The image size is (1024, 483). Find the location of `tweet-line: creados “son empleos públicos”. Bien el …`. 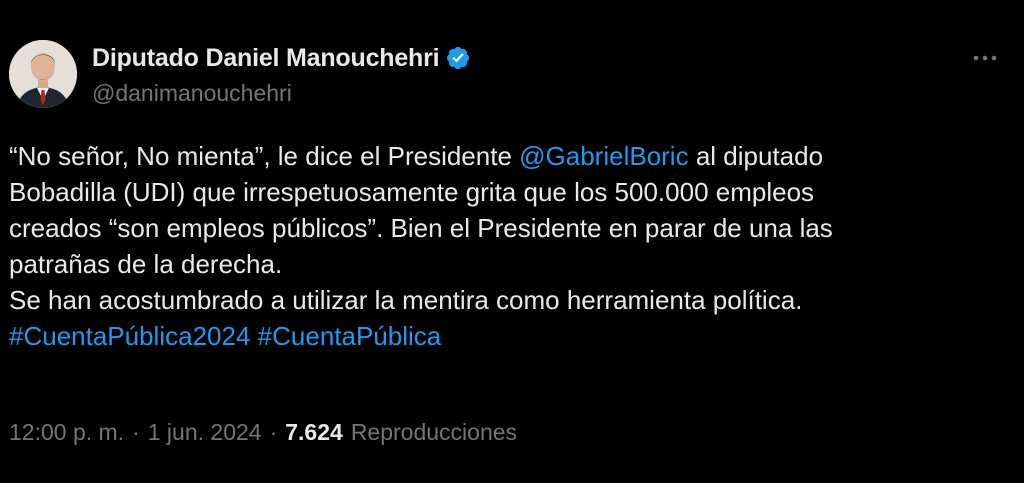

tweet-line: creados “son empleos públicos”. Bien el … is located at coordinates (421, 228).